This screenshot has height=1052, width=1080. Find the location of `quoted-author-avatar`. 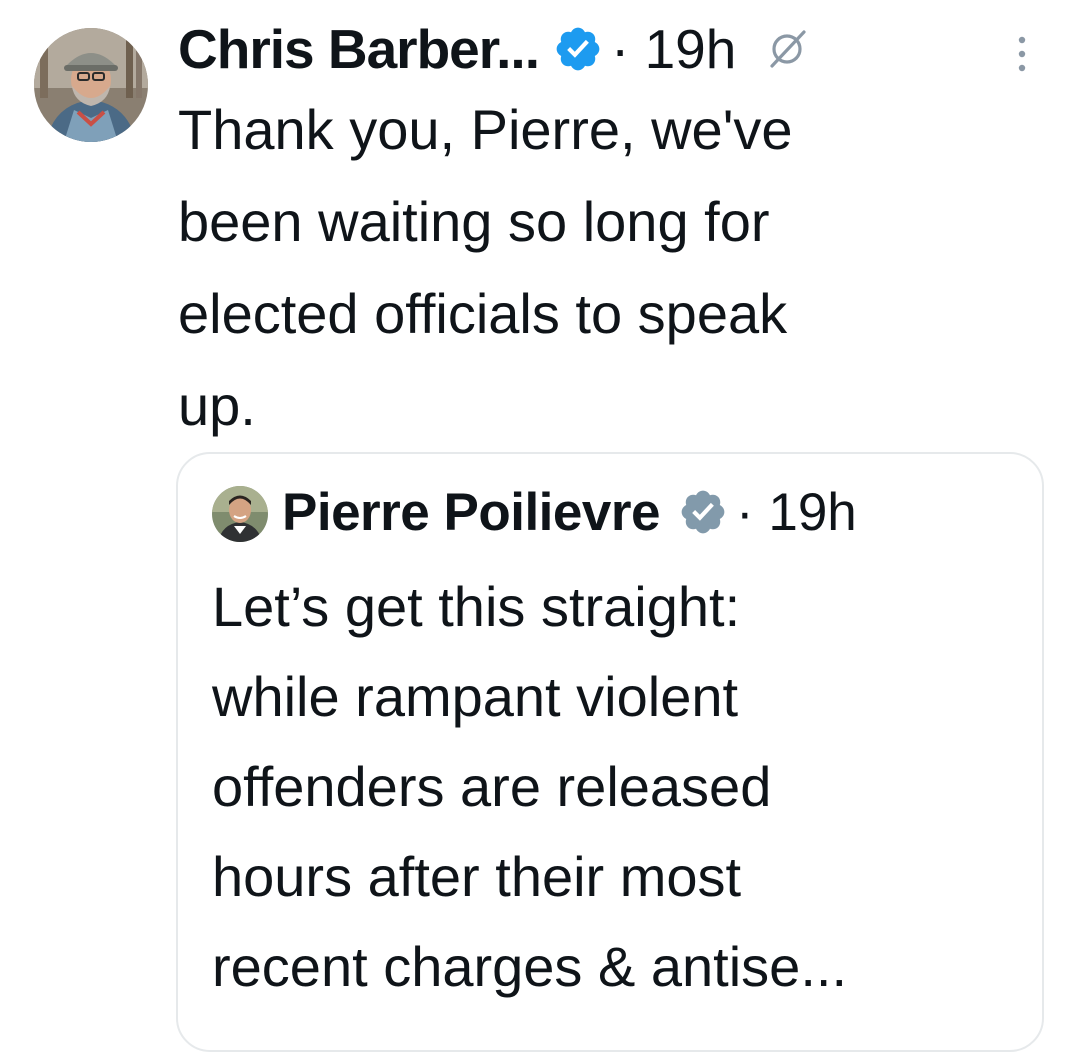

quoted-author-avatar is located at coordinates (240, 514).